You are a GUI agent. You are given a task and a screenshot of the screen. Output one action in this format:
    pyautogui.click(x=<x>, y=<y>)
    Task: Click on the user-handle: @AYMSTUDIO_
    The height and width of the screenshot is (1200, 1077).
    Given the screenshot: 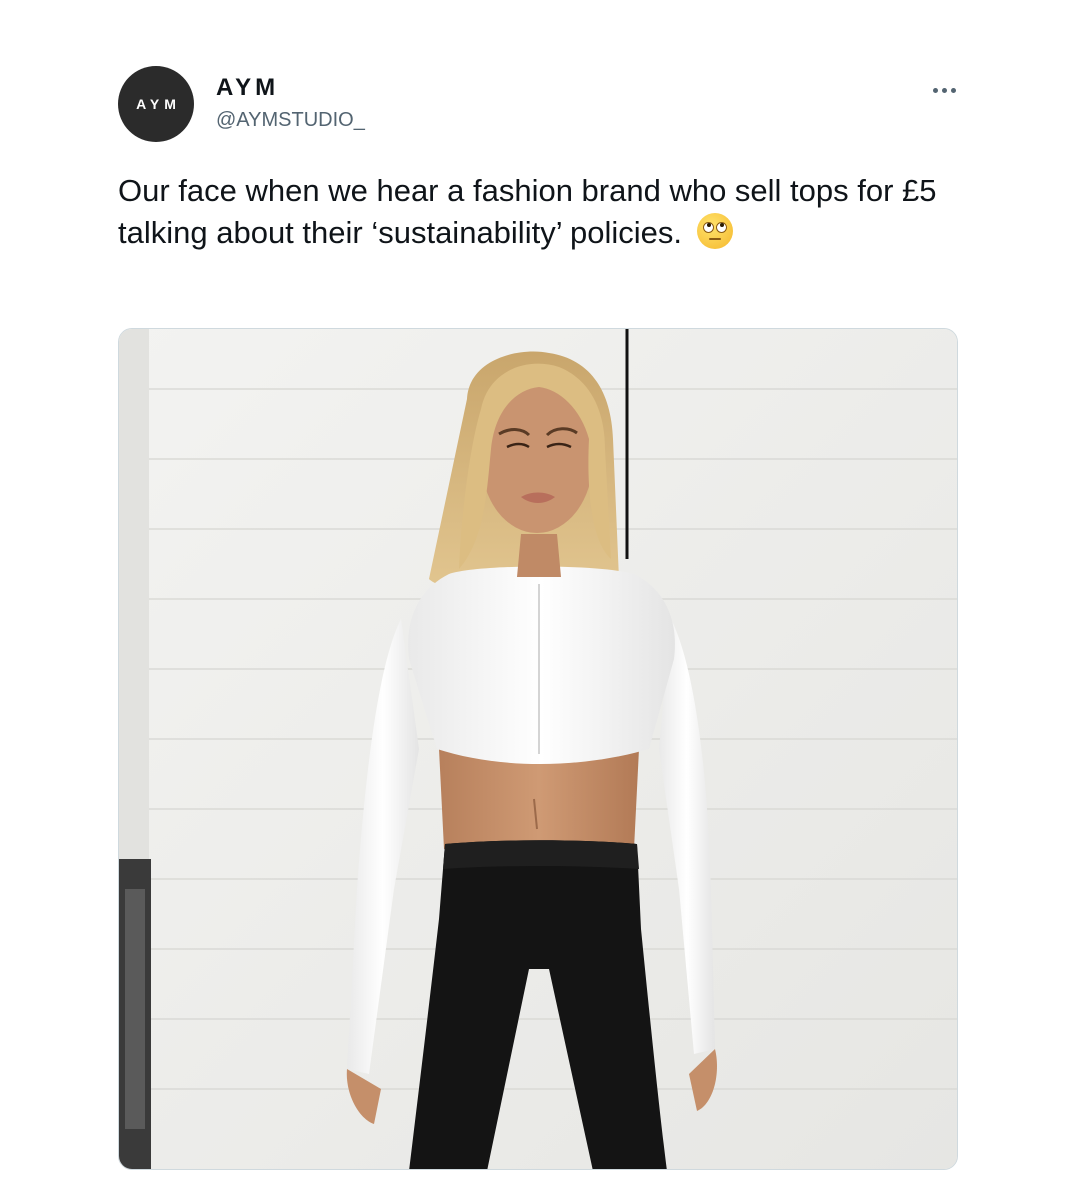 What is the action you would take?
    pyautogui.click(x=290, y=120)
    